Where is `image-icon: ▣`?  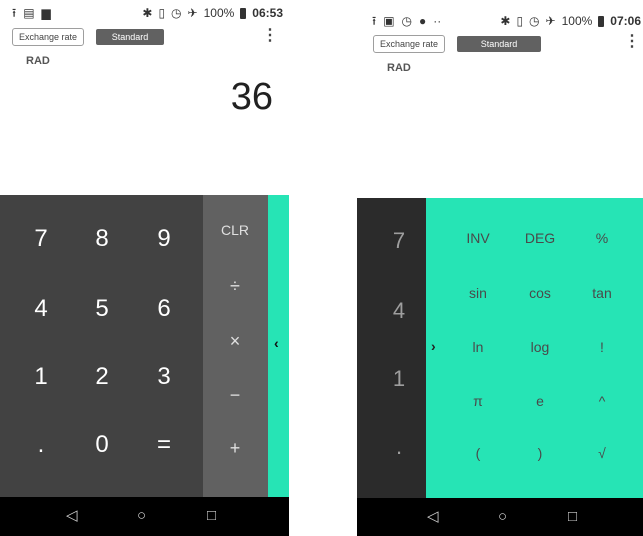 image-icon: ▣ is located at coordinates (389, 21).